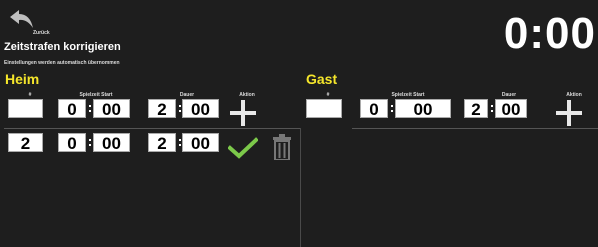  I want to click on home-new-dur-min-input: 2, so click(162, 109).